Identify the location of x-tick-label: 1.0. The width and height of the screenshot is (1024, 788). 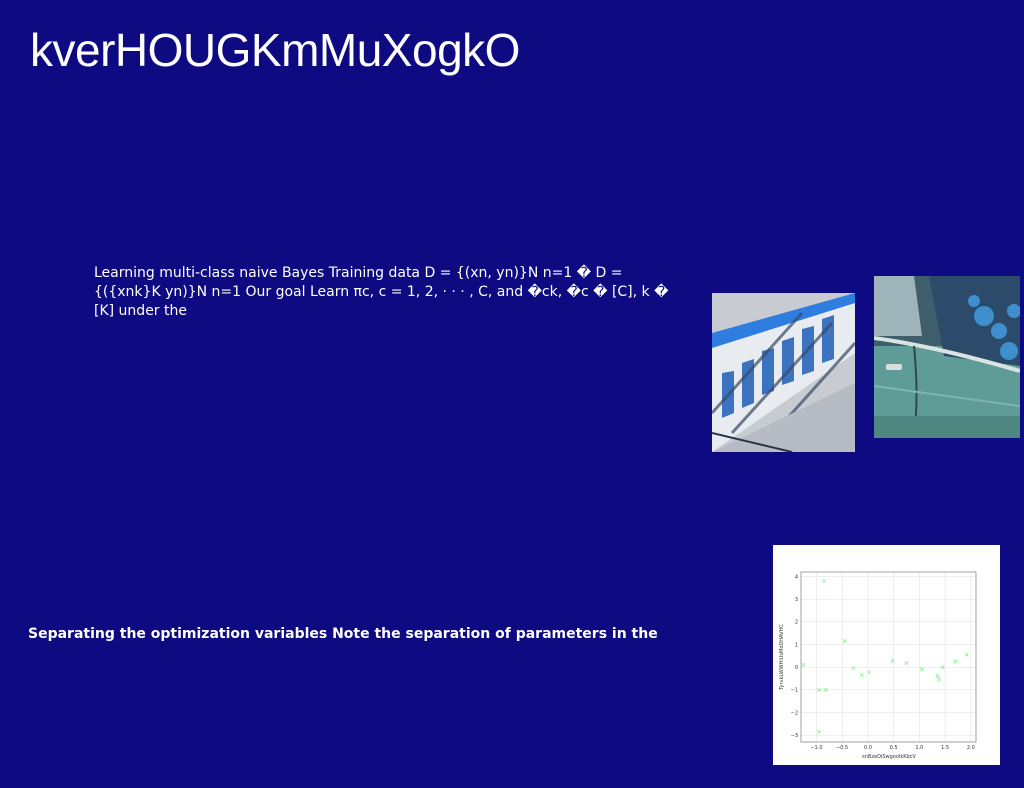
(919, 748).